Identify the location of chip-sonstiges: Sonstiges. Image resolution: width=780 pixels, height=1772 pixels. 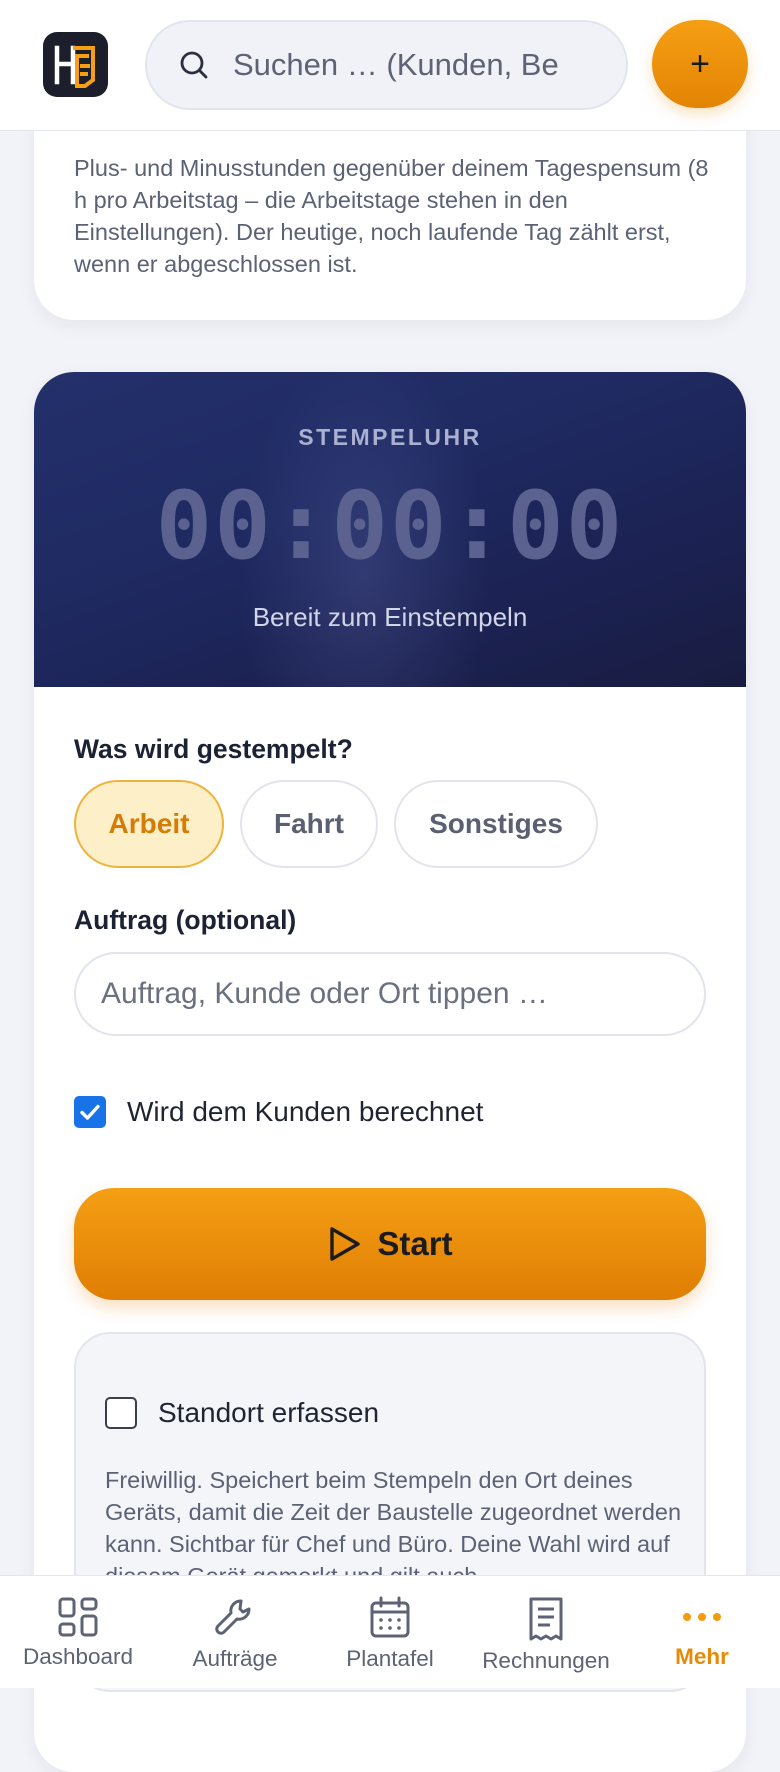
(496, 824).